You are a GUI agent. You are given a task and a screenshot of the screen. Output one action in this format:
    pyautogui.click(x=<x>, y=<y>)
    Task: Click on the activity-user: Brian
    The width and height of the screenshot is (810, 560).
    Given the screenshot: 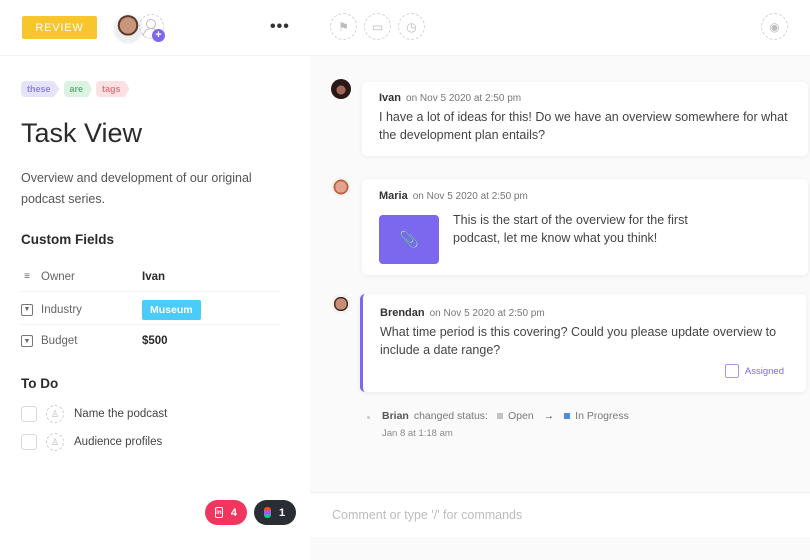 What is the action you would take?
    pyautogui.click(x=395, y=416)
    